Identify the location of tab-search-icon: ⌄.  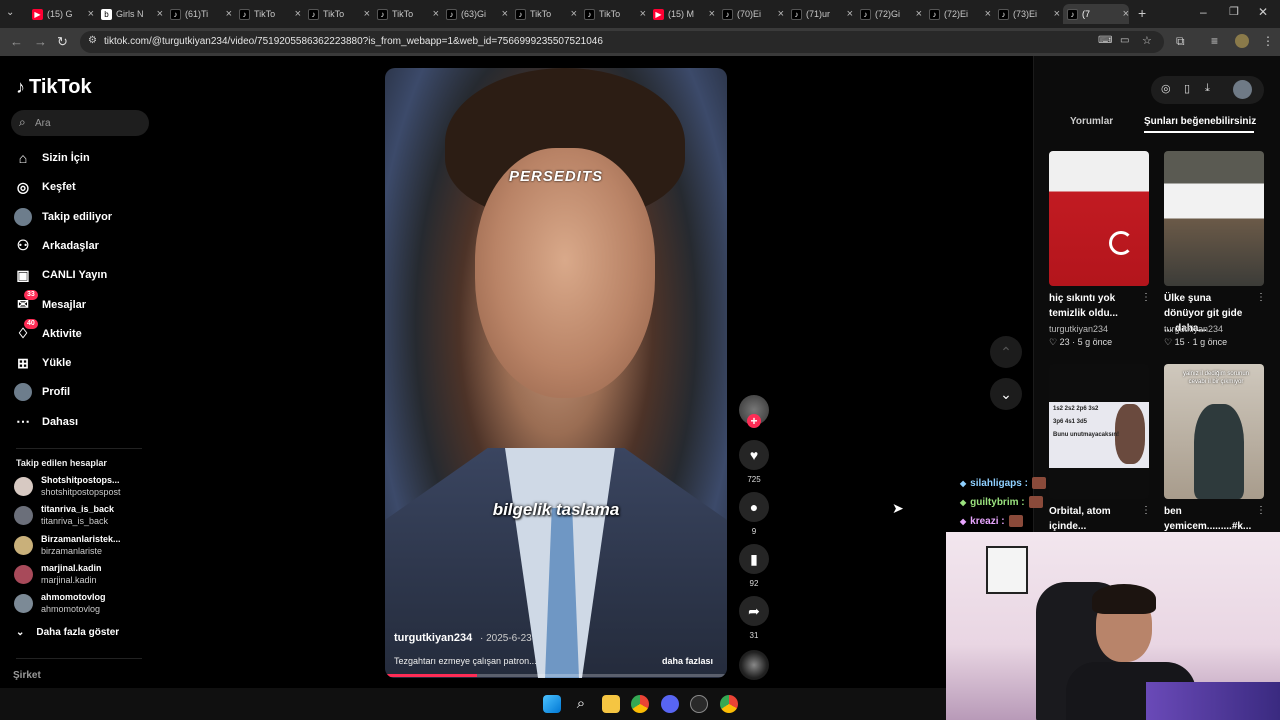
(10, 12).